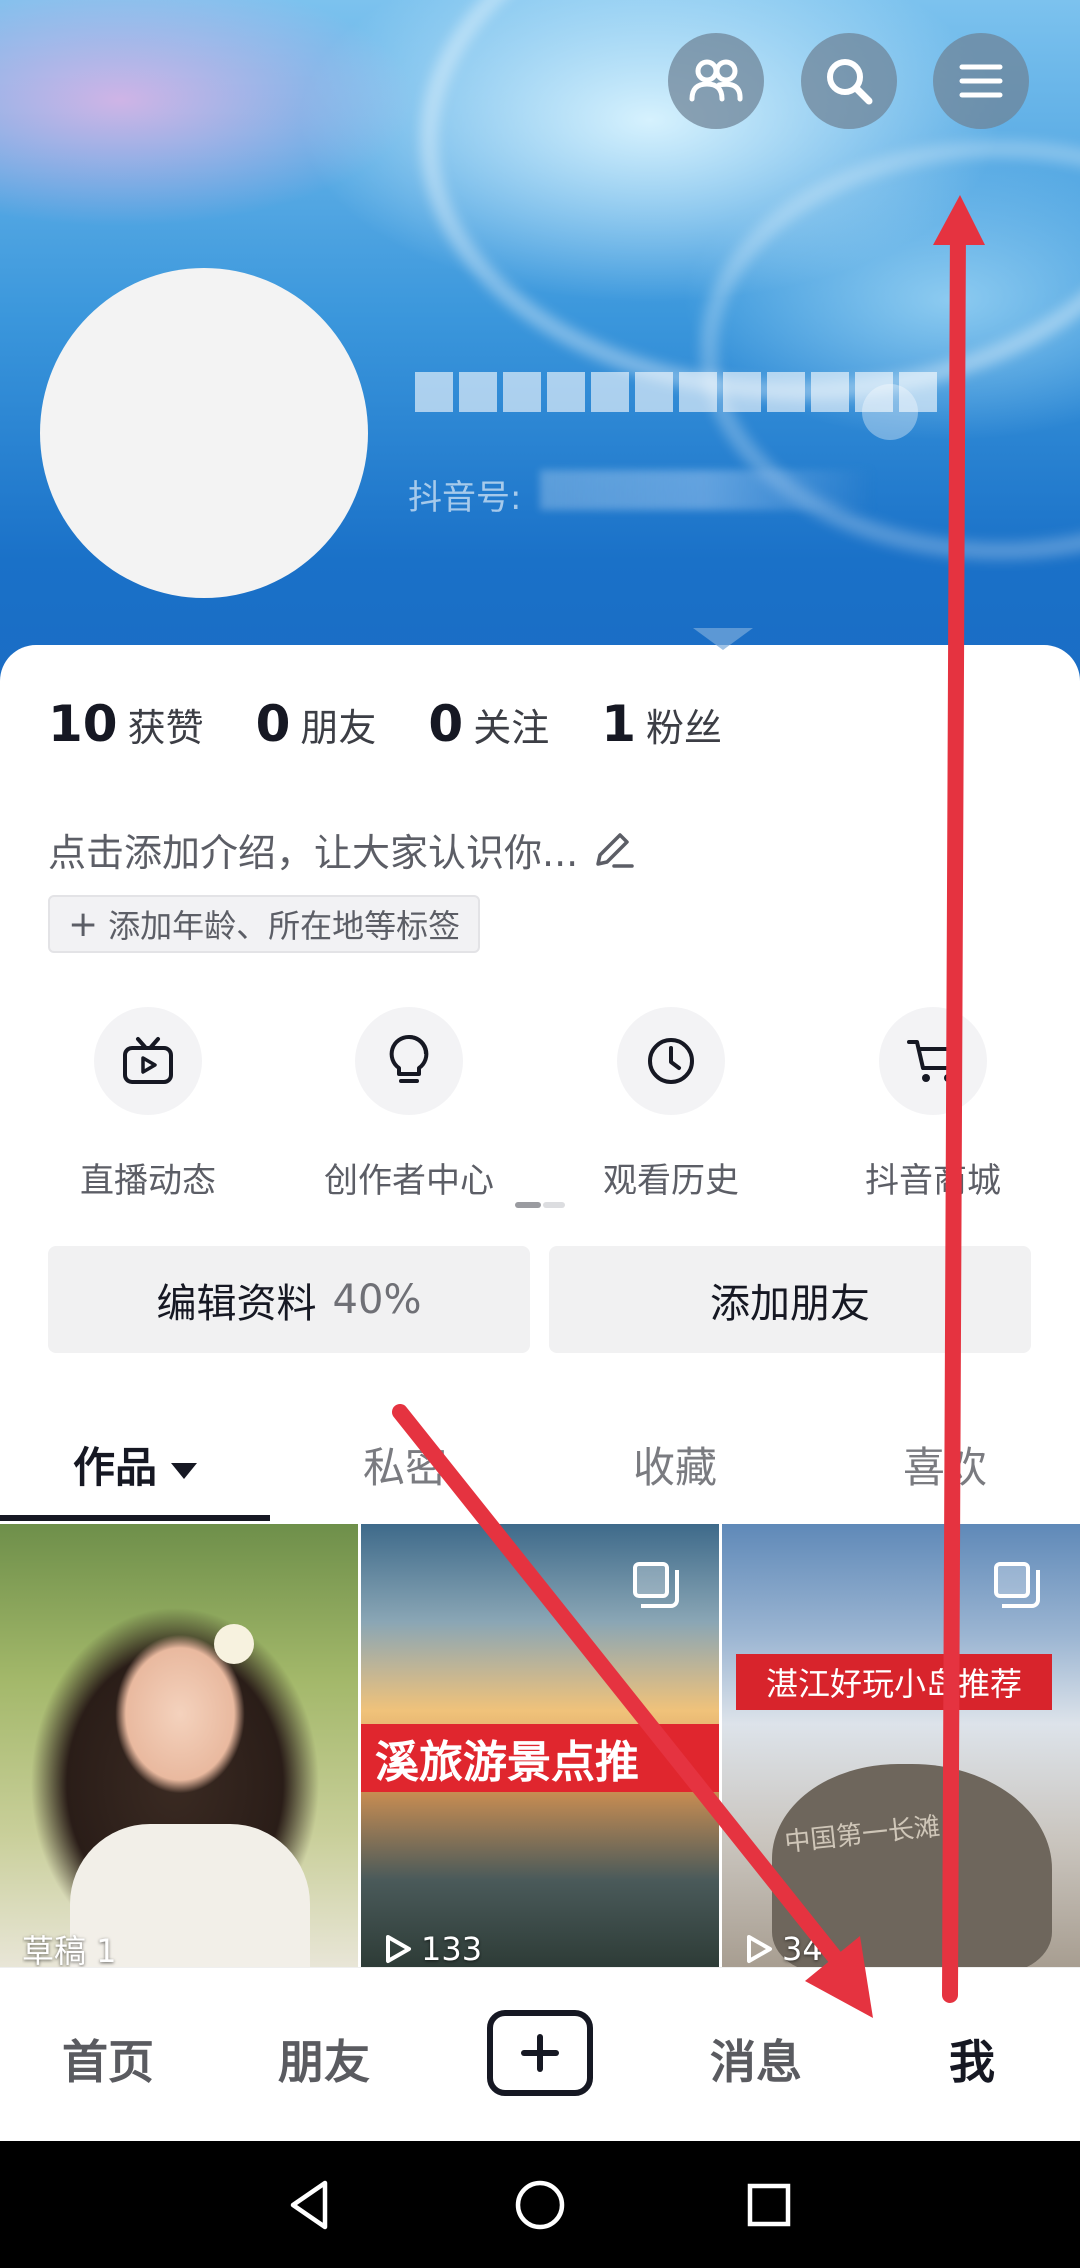 Image resolution: width=1080 pixels, height=2268 pixels. I want to click on plus-icon: +, so click(83, 924).